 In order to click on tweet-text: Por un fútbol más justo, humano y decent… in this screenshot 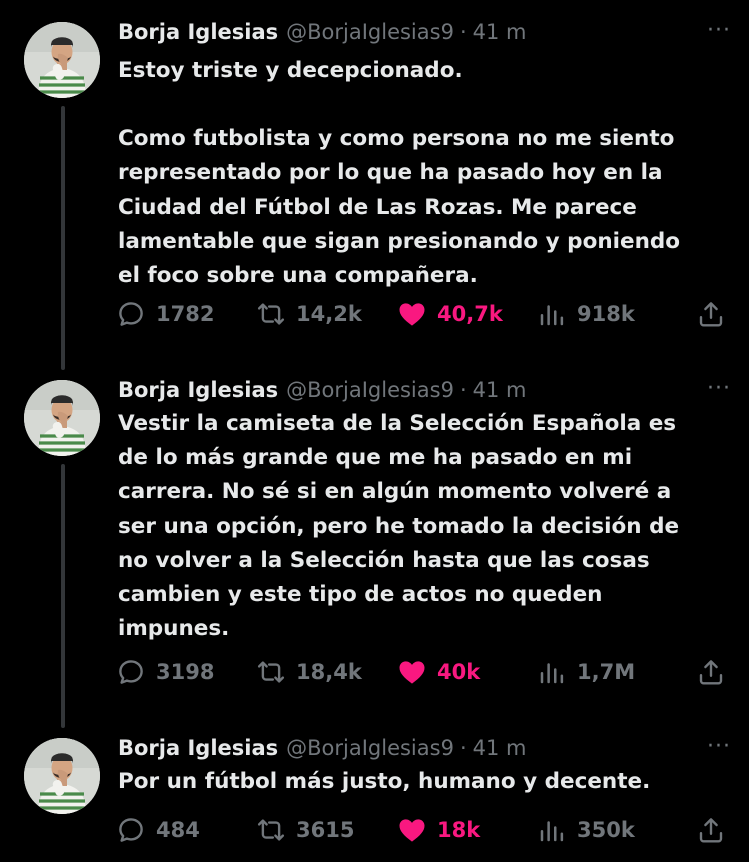, I will do `click(420, 782)`.